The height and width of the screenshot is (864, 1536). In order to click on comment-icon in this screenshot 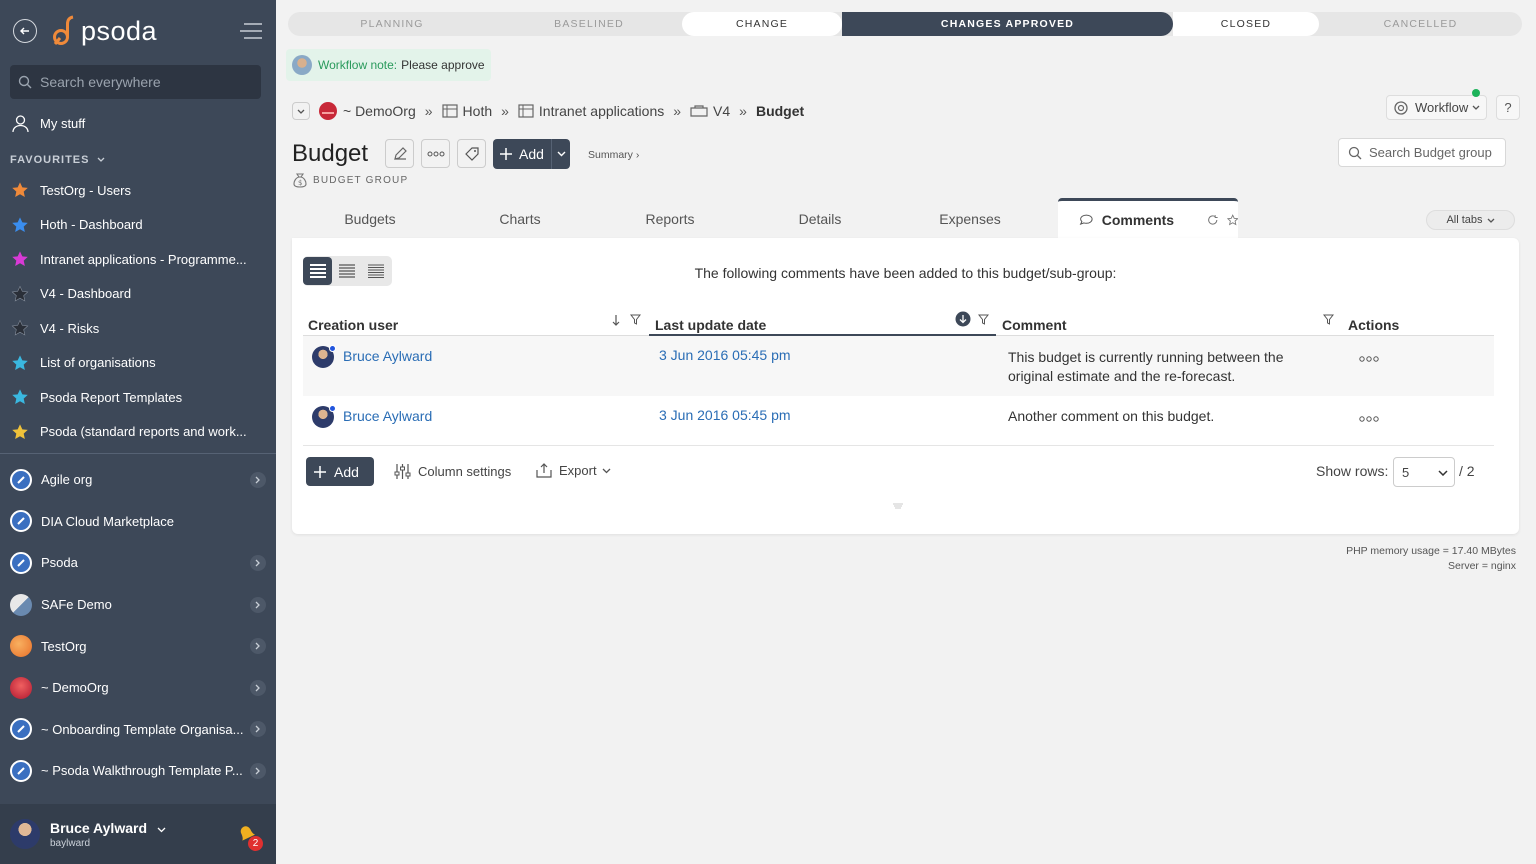, I will do `click(1086, 219)`.